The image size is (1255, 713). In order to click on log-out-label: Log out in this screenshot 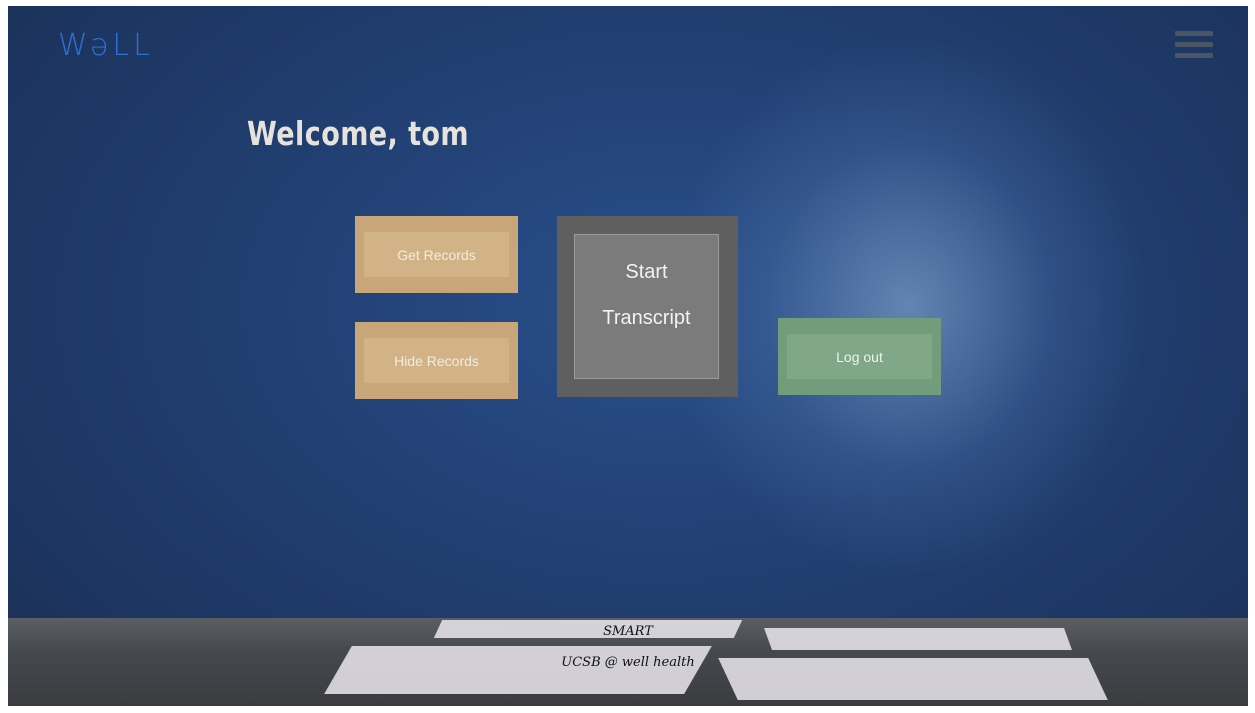, I will do `click(859, 356)`.